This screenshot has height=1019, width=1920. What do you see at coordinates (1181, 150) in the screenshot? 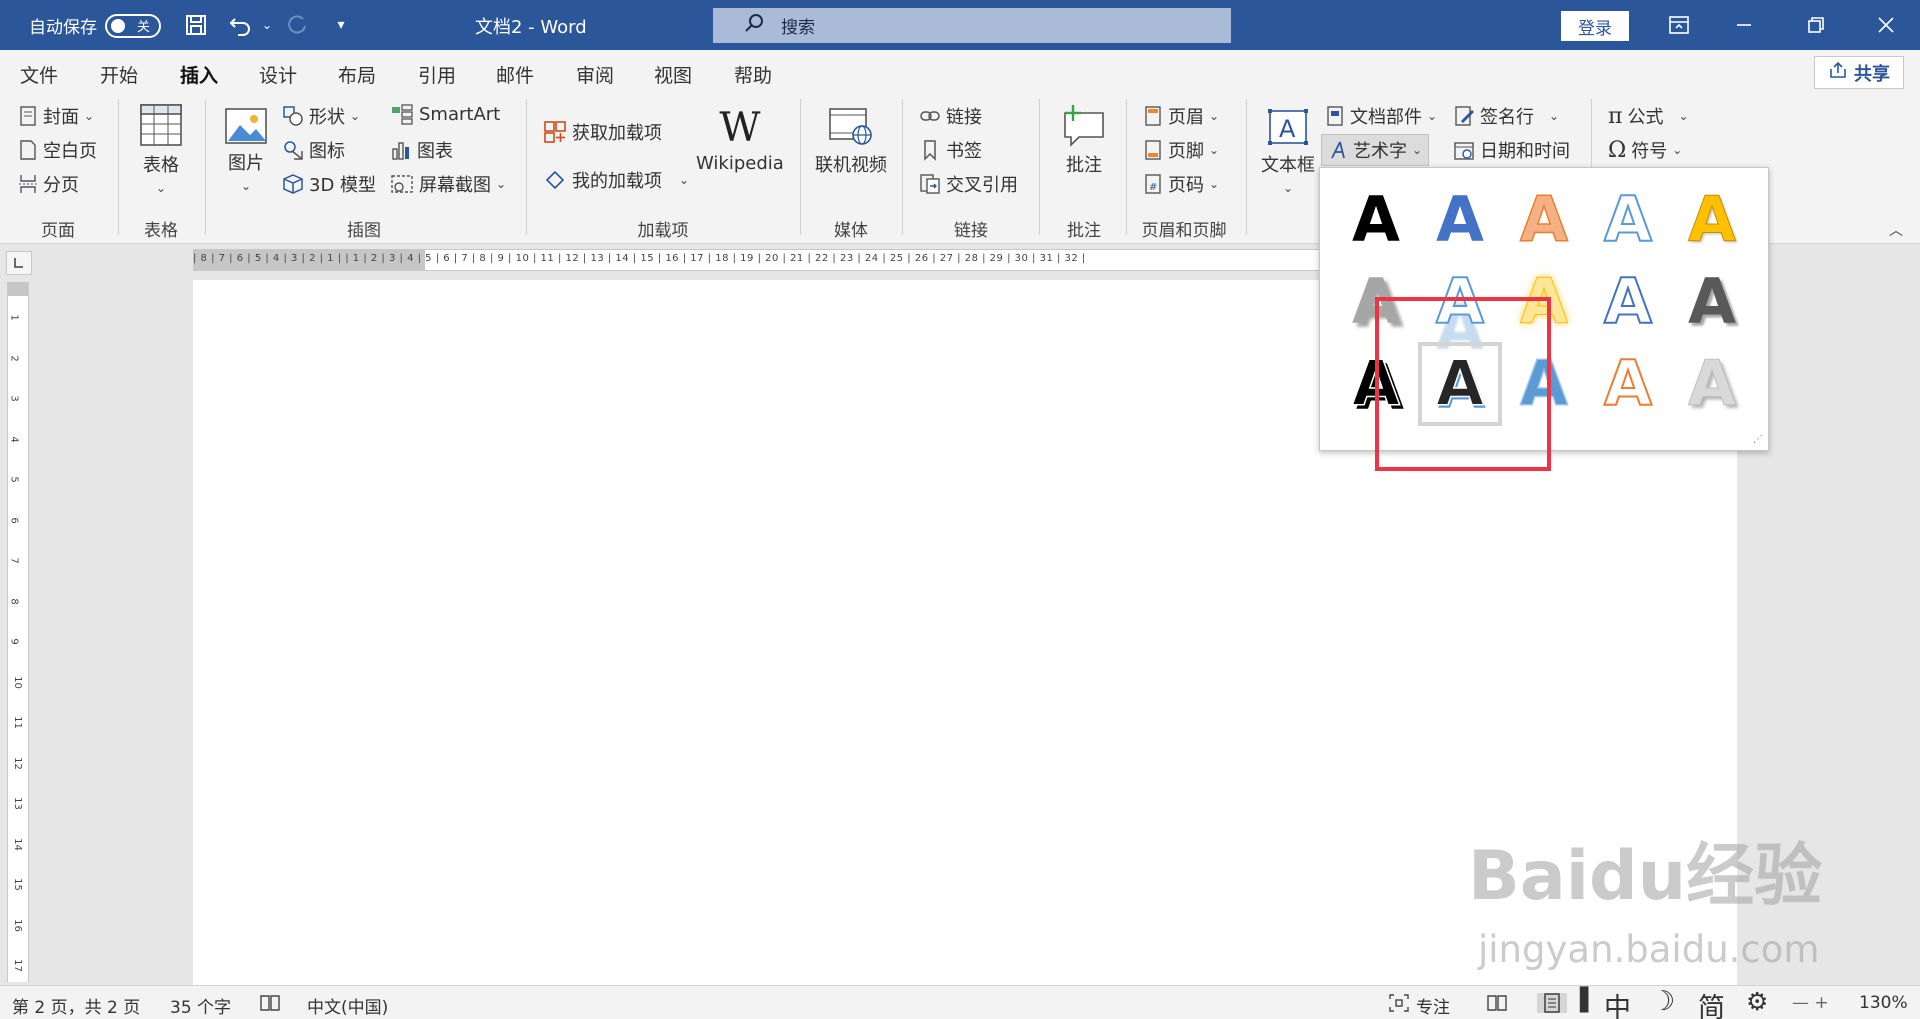
I see `footer-button: 页脚 ⌄` at bounding box center [1181, 150].